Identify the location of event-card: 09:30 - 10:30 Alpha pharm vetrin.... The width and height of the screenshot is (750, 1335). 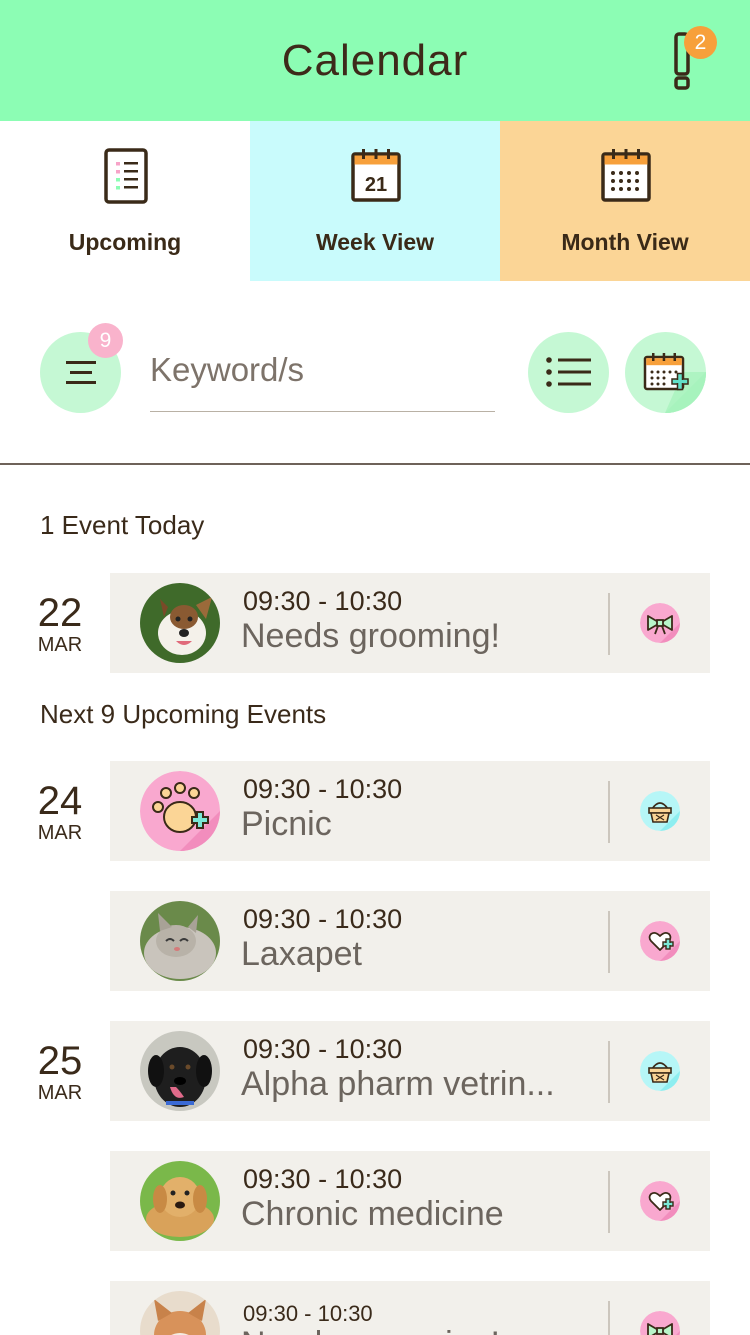
(410, 1071).